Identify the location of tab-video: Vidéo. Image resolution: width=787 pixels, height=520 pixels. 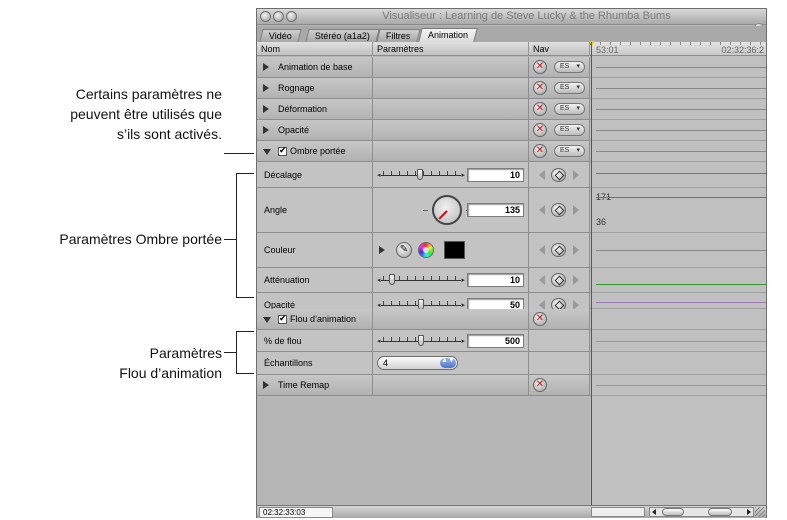
(280, 35).